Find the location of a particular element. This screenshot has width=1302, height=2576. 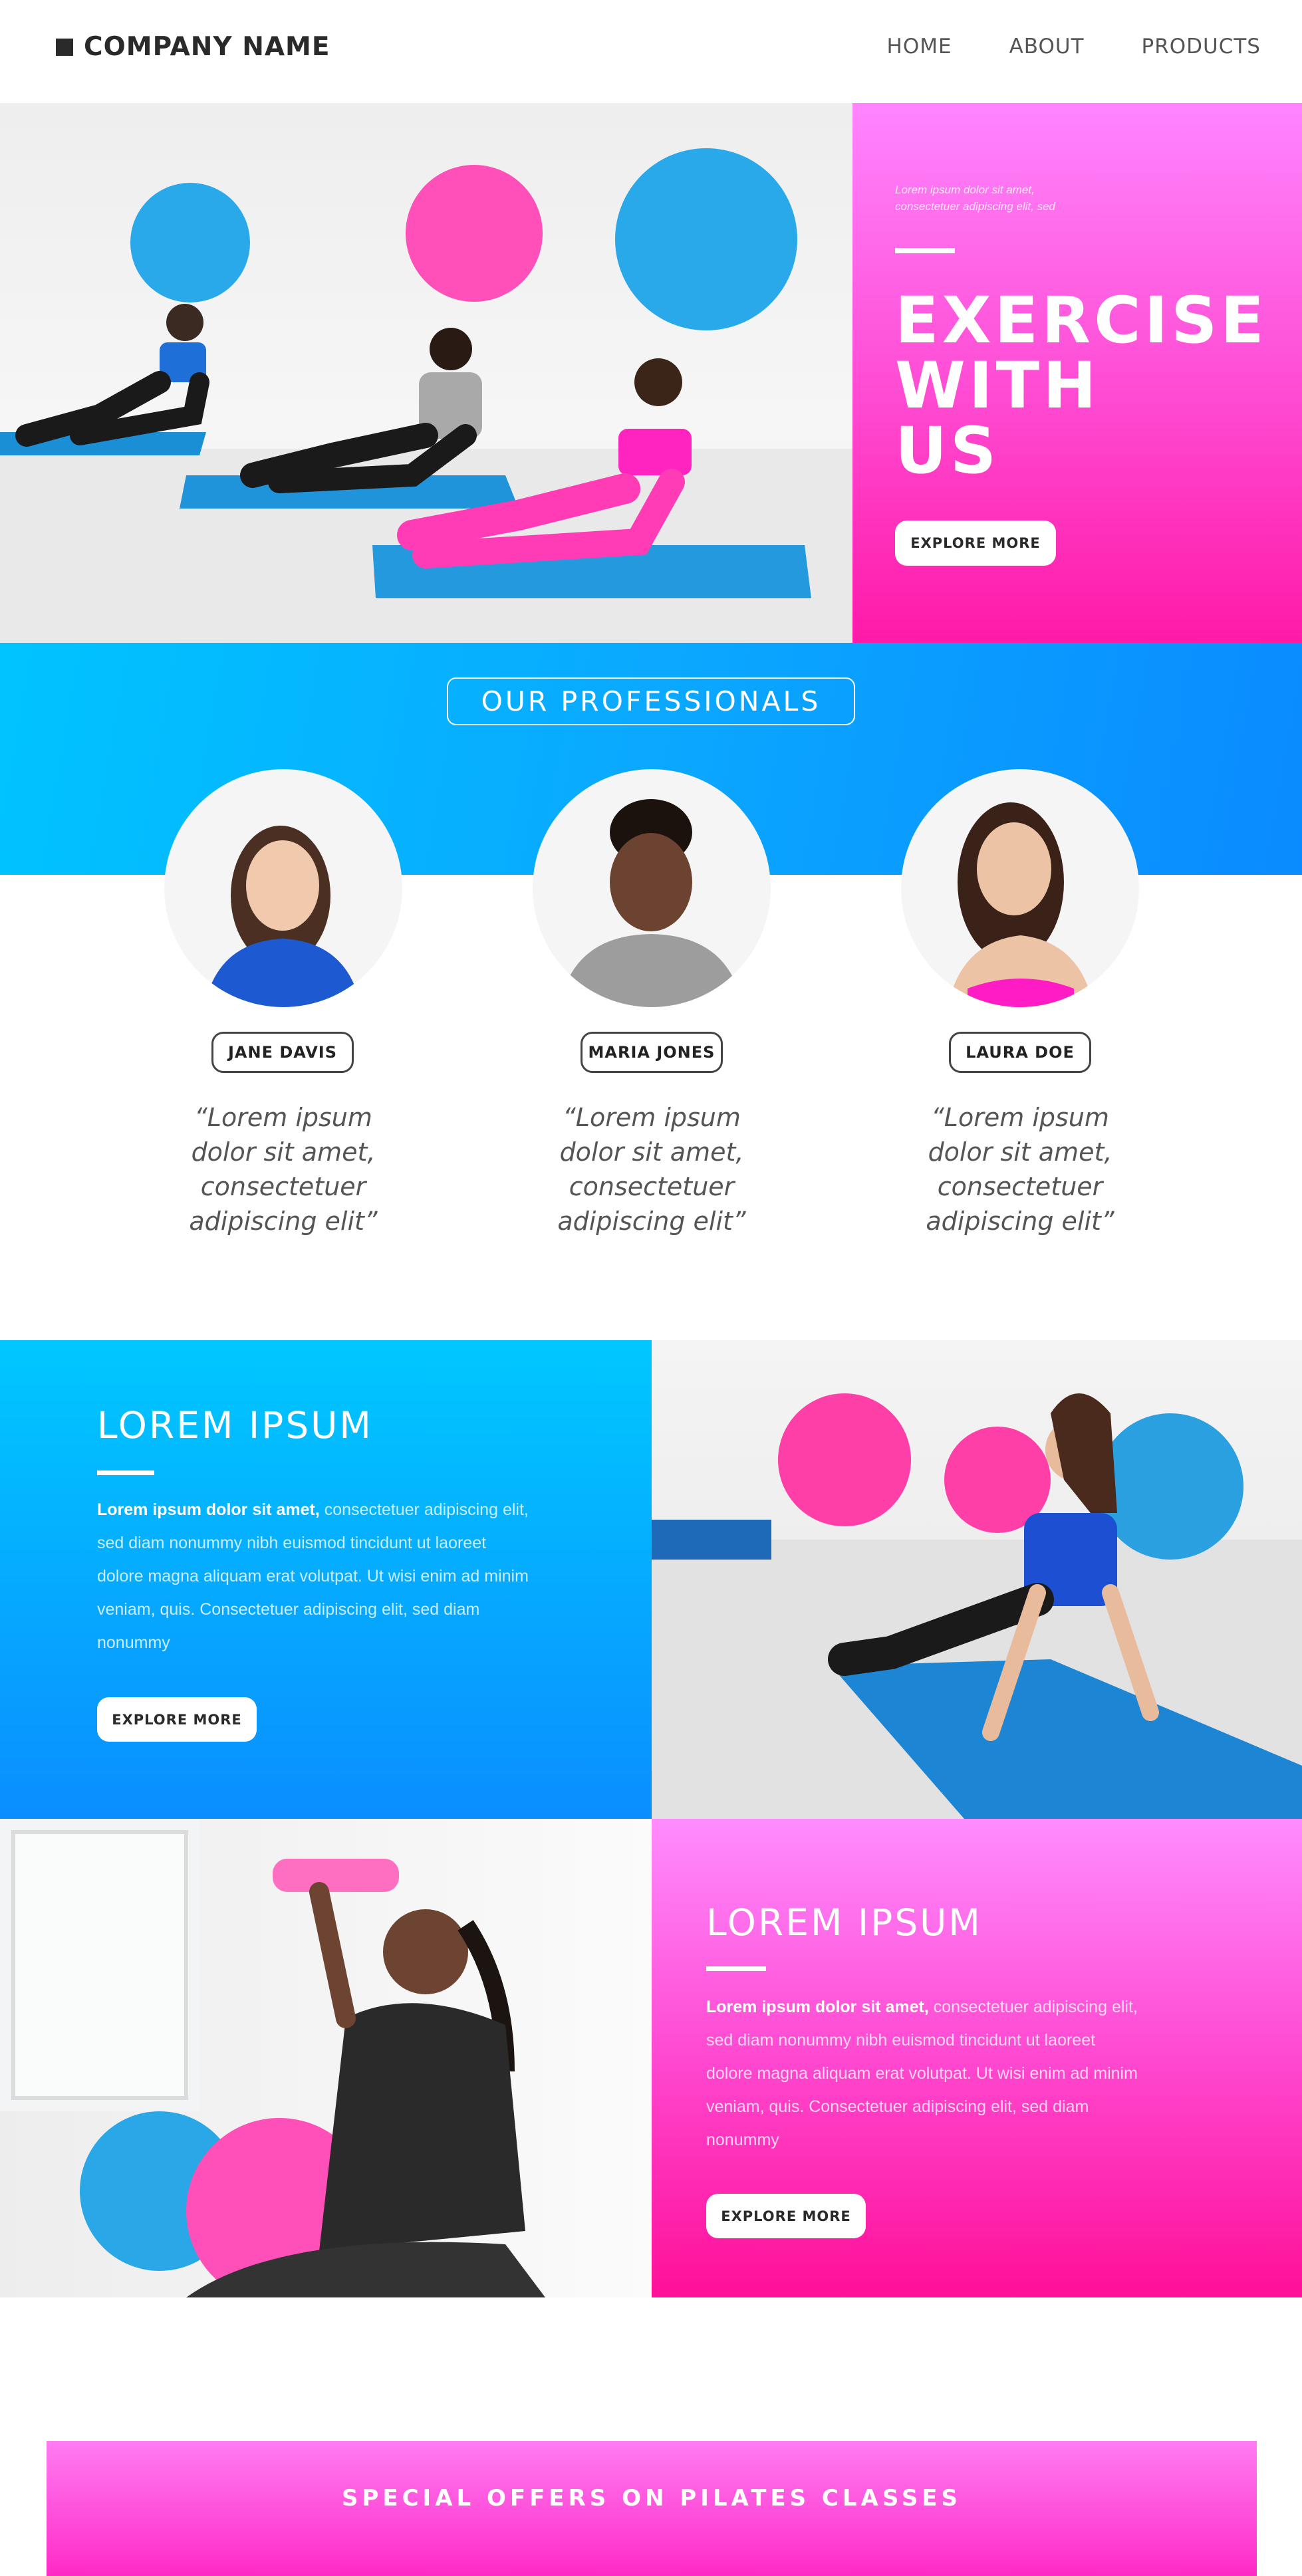

hero-tagline-line1: Lorem ipsum dolor sit amet, is located at coordinates (965, 189).